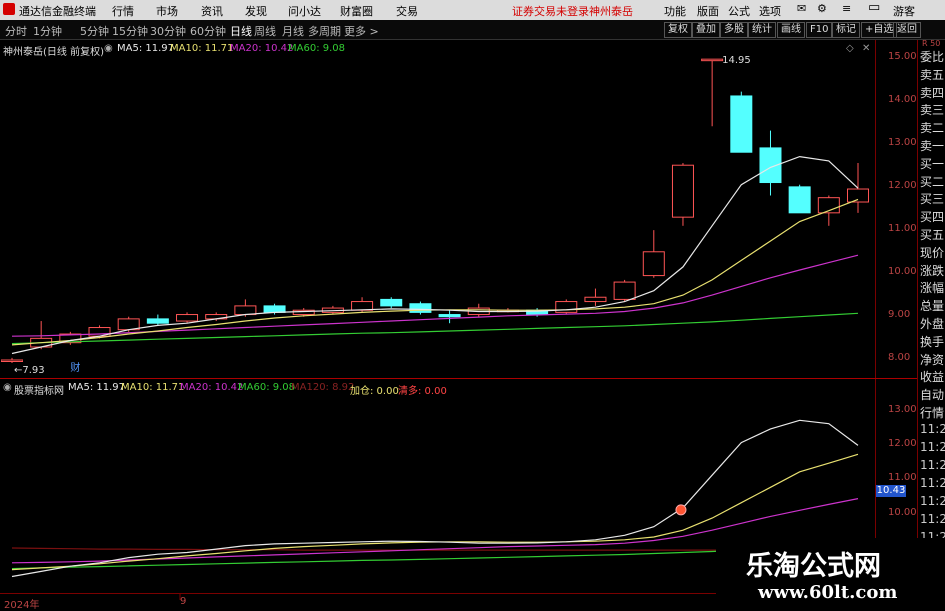 The height and width of the screenshot is (611, 945). What do you see at coordinates (902, 271) in the screenshot?
I see `y-tick-10: 10.00` at bounding box center [902, 271].